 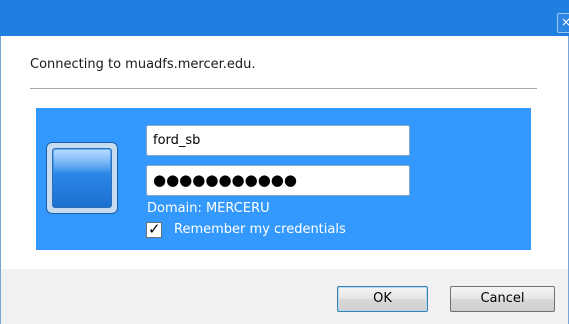 I want to click on username-field: ford_sb, so click(x=278, y=140).